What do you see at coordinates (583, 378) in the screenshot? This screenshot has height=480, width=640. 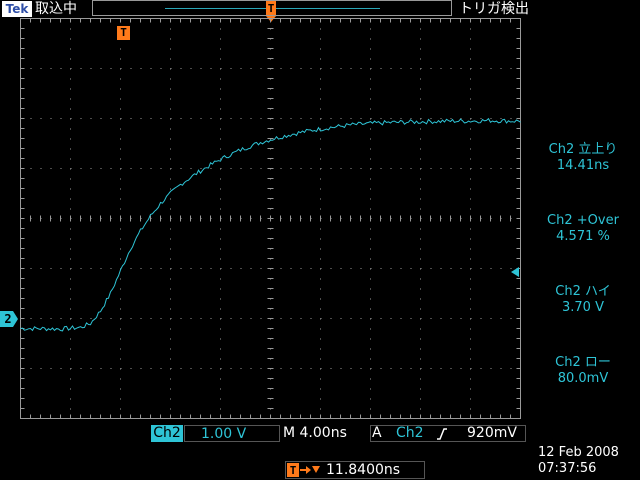 I see `measurement-low-value: 80.0mV` at bounding box center [583, 378].